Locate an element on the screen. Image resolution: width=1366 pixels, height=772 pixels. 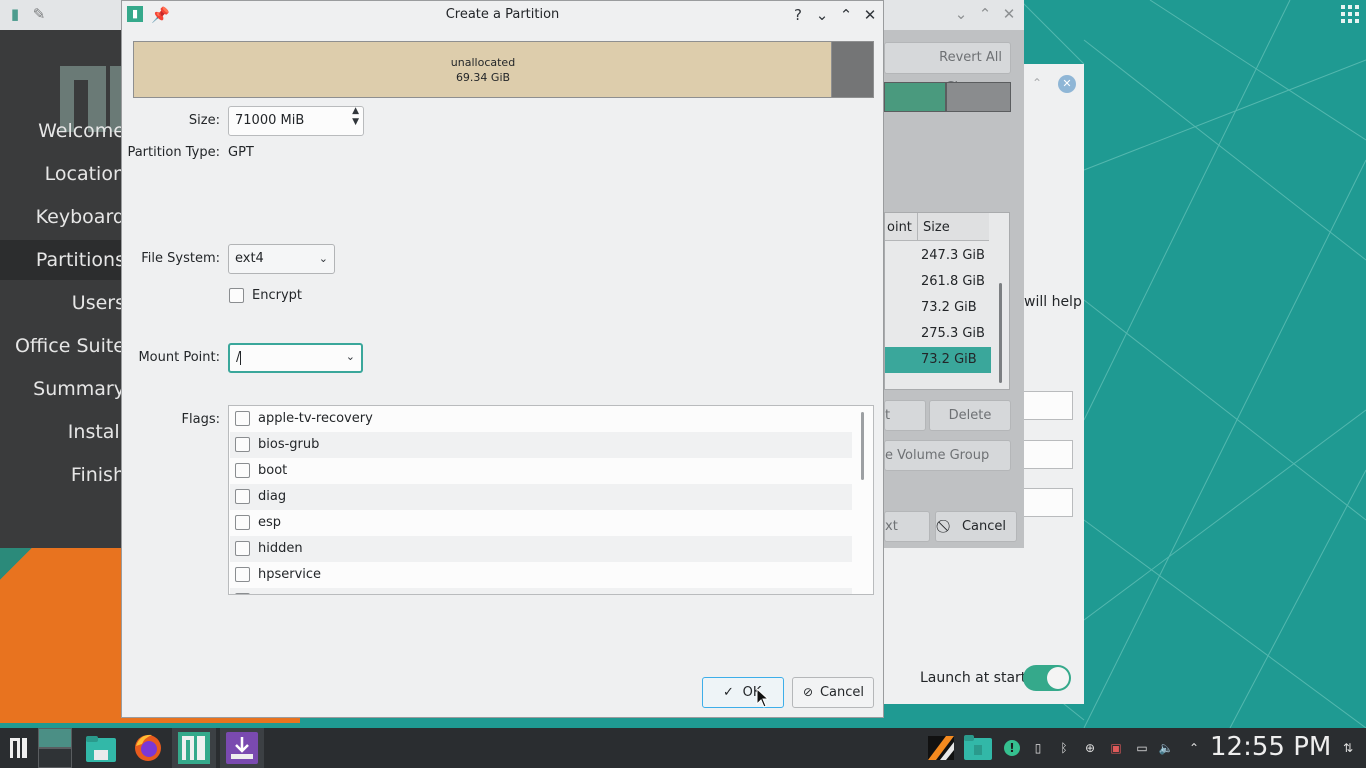
file-manager-icon is located at coordinates (101, 748).